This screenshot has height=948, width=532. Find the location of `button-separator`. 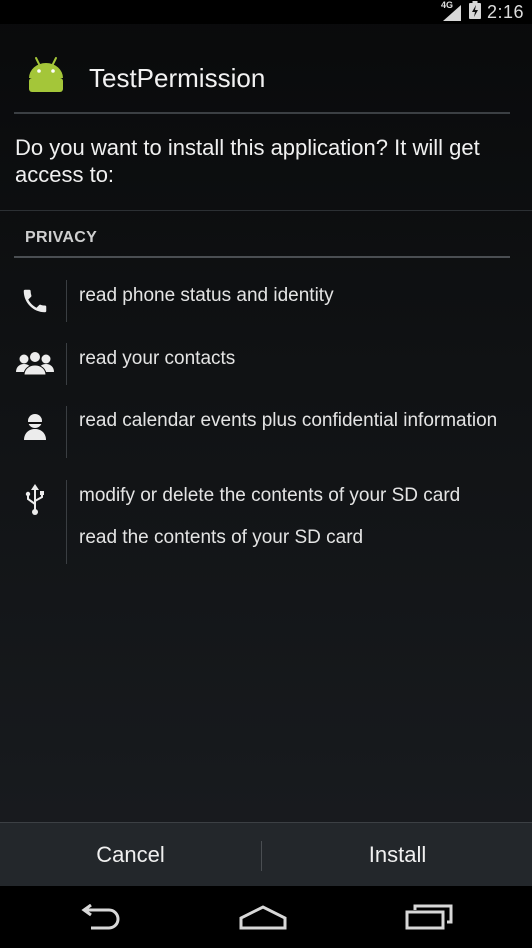

button-separator is located at coordinates (261, 856).